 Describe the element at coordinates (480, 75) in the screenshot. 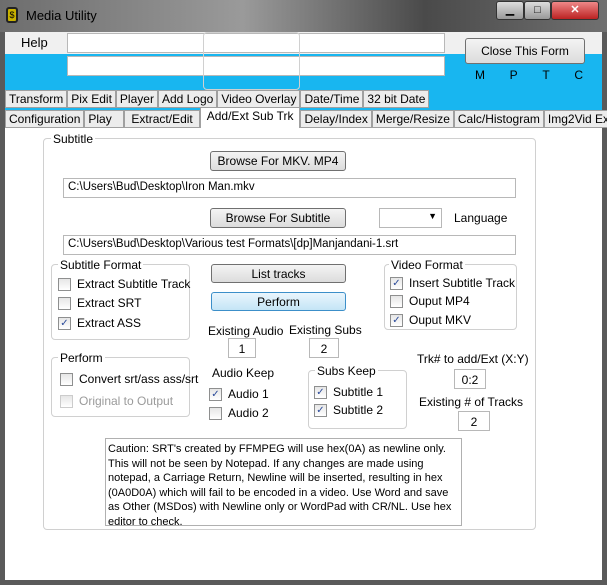

I see `indicator-m: M` at that location.